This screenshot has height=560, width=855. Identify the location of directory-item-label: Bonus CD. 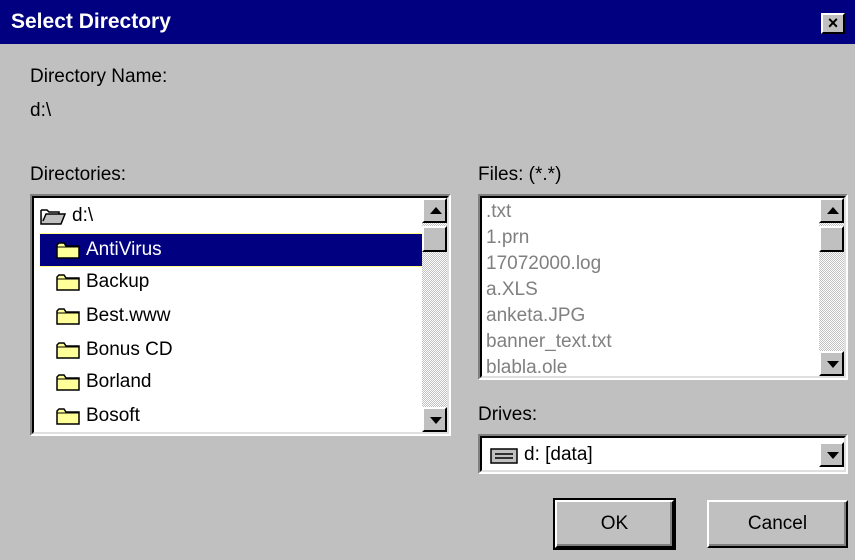
(129, 349).